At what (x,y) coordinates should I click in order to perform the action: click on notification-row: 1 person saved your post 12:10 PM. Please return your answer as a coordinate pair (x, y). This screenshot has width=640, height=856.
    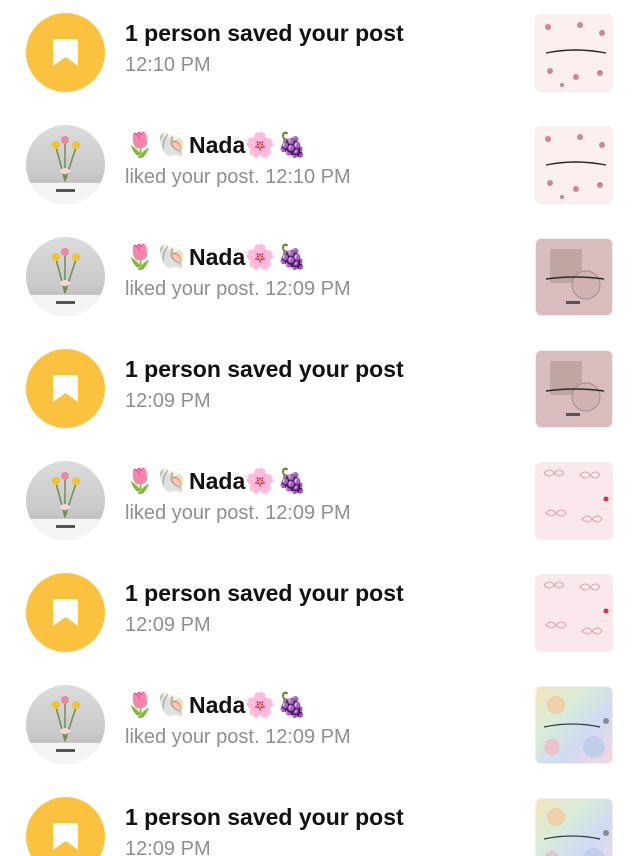
    Looking at the image, I should click on (320, 56).